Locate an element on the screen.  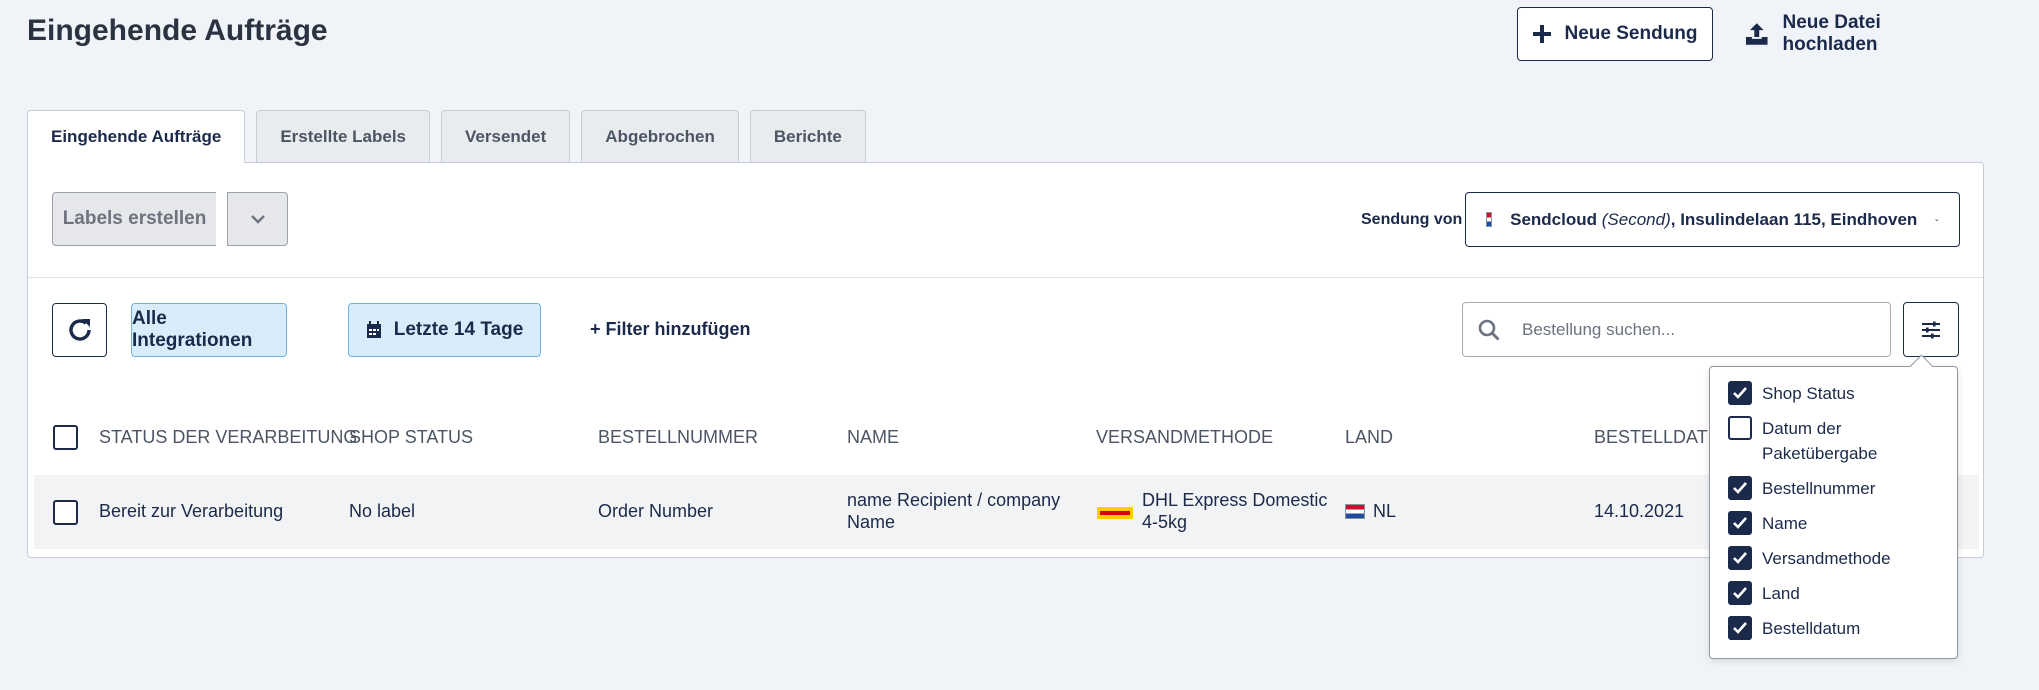
column-option-name: Name is located at coordinates (1805, 523).